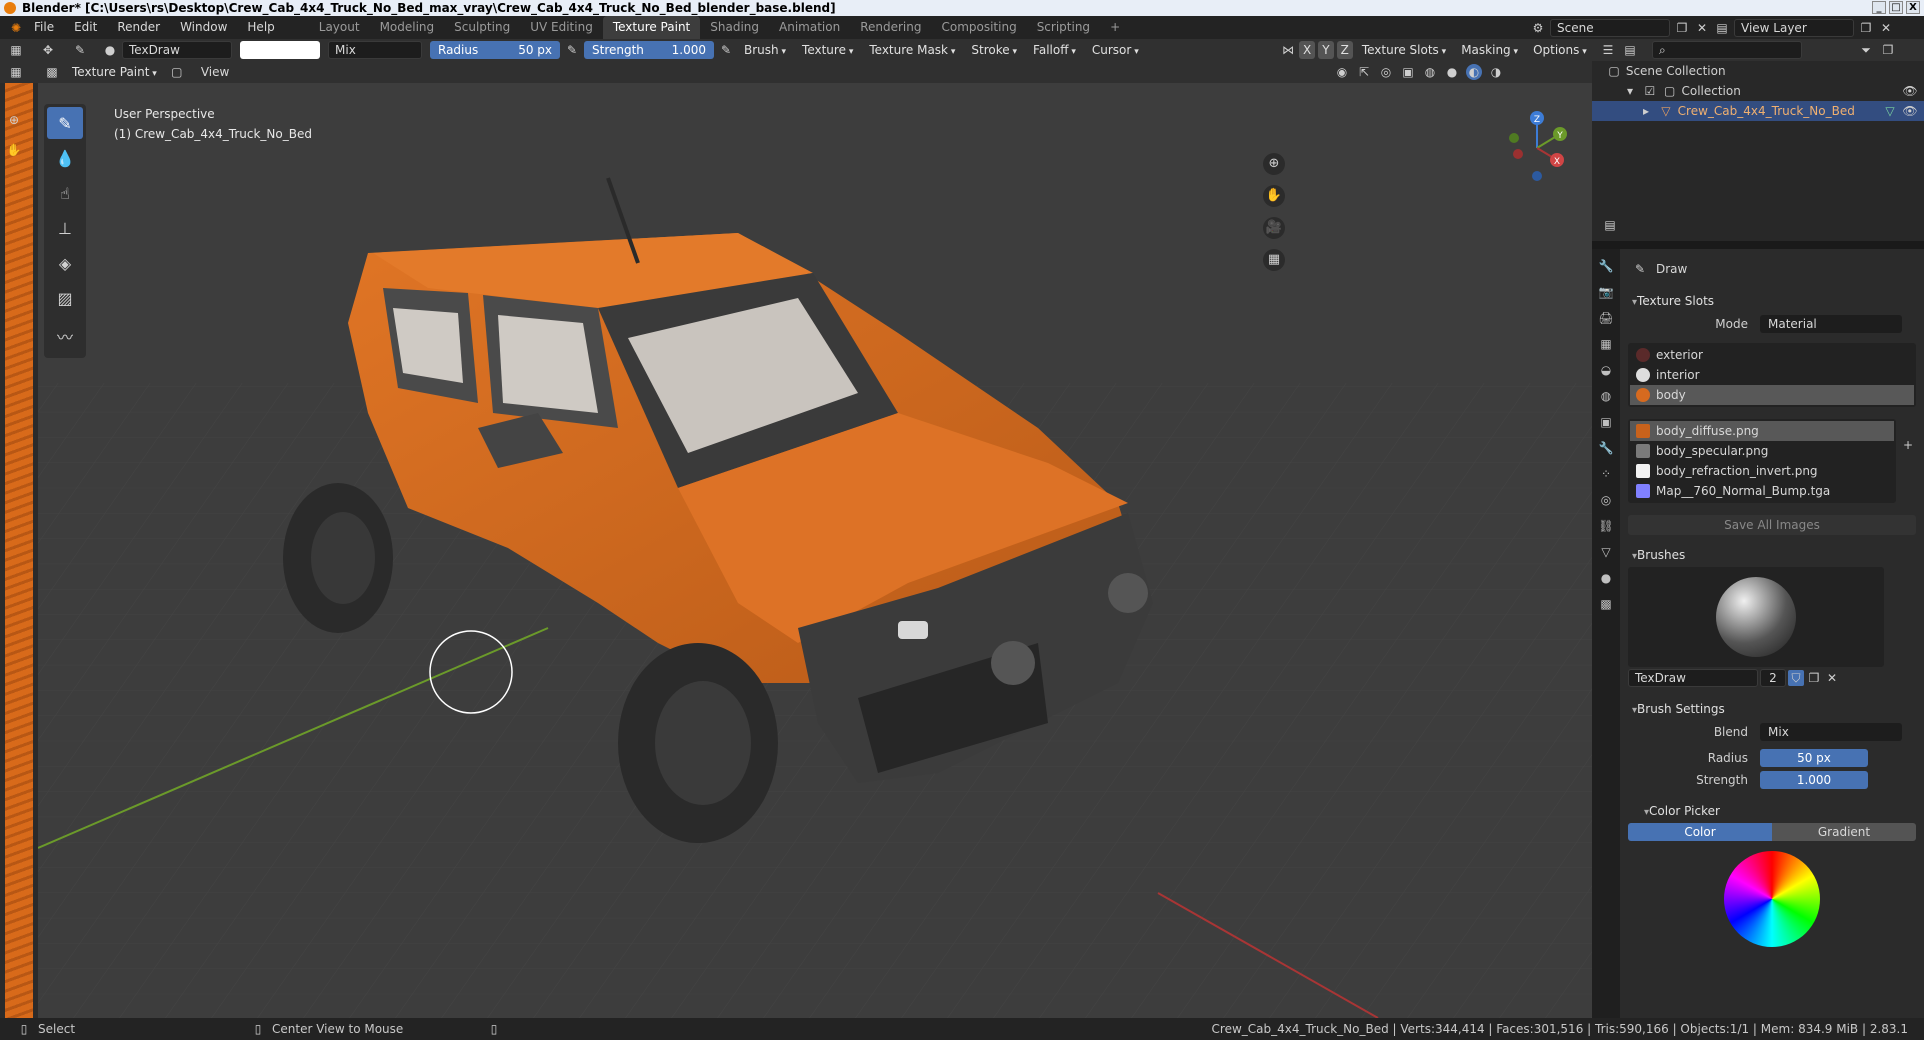  What do you see at coordinates (65, 123) in the screenshot?
I see `draw-tool-icon: ✎` at bounding box center [65, 123].